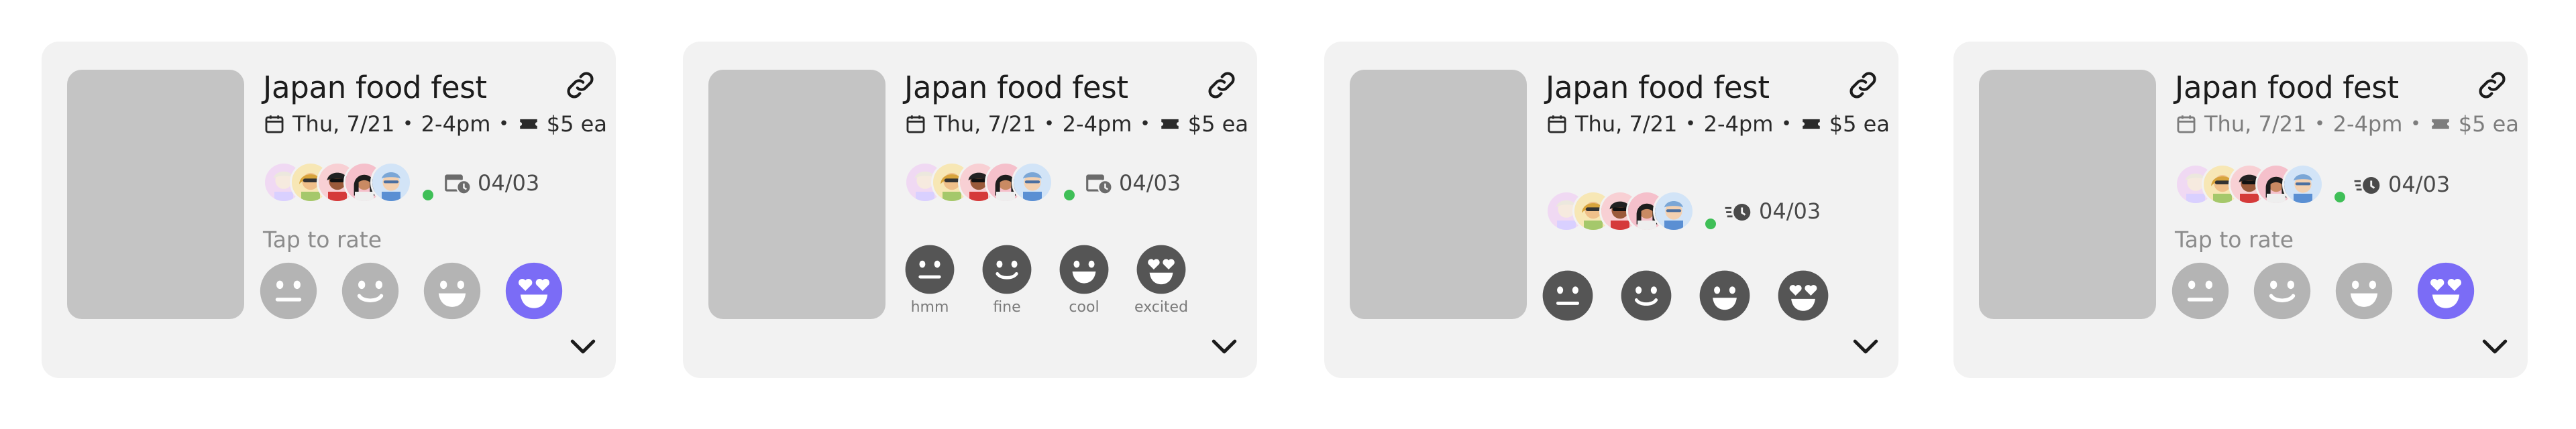  What do you see at coordinates (1007, 307) in the screenshot?
I see `face-caption: fine` at bounding box center [1007, 307].